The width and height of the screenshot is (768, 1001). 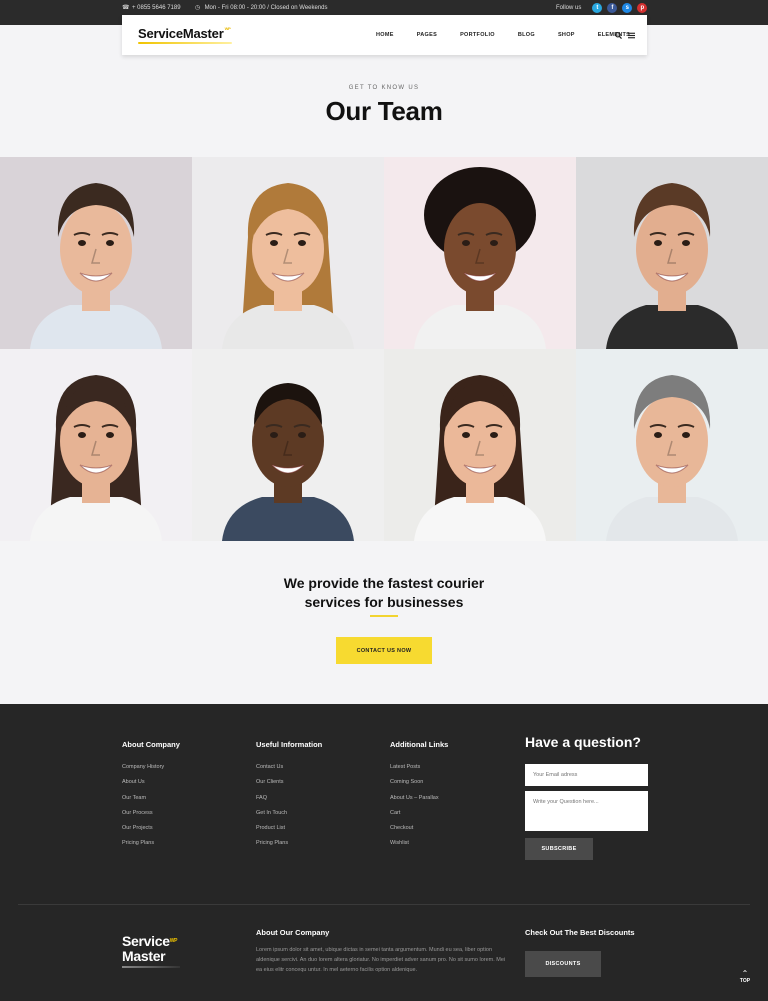 What do you see at coordinates (384, 602) in the screenshot?
I see `cta-heading-line2: services for businesses` at bounding box center [384, 602].